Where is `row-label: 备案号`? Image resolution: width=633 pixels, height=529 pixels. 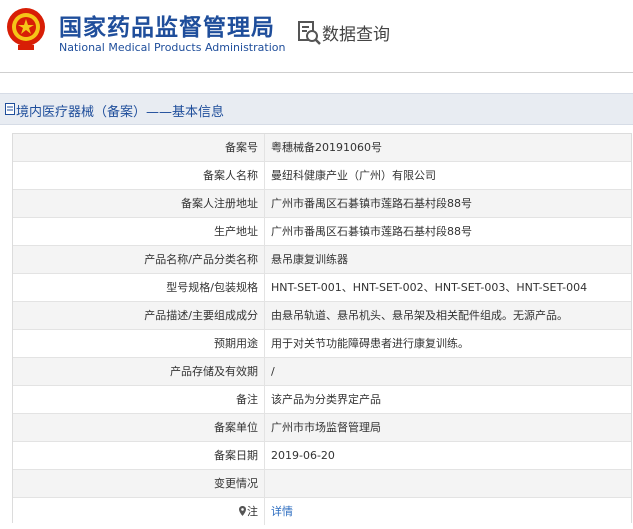 row-label: 备案号 is located at coordinates (139, 147).